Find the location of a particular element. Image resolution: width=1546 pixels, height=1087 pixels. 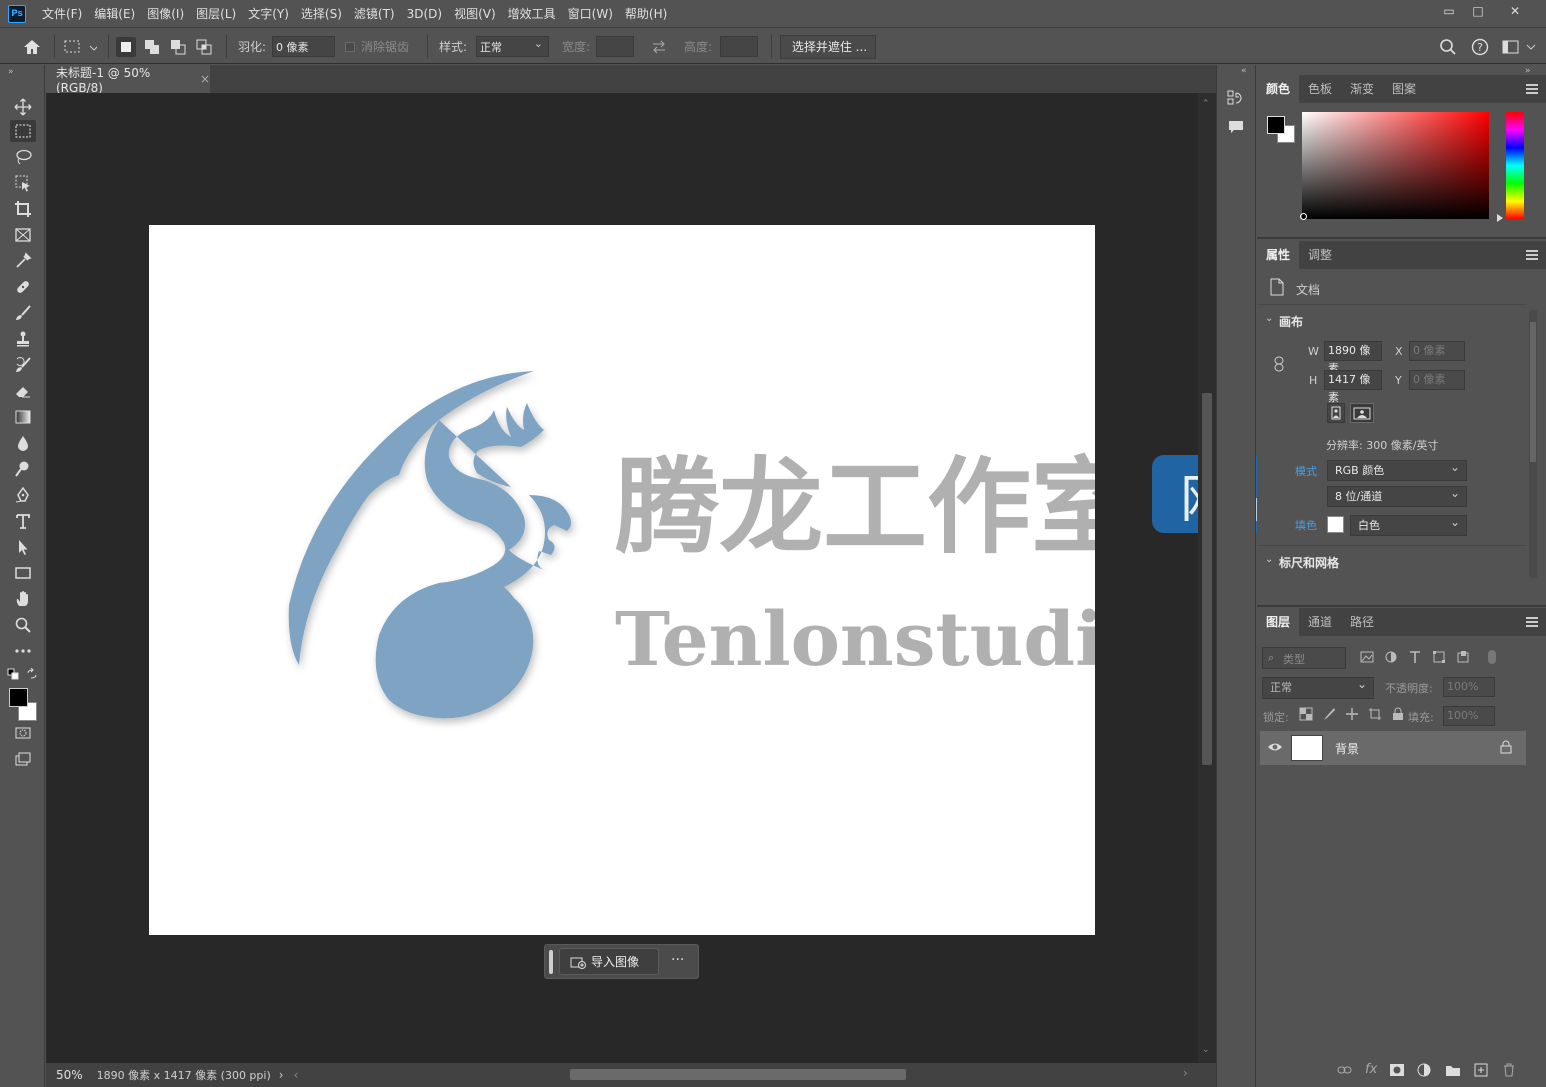

quick-mask-icon is located at coordinates (23, 733).